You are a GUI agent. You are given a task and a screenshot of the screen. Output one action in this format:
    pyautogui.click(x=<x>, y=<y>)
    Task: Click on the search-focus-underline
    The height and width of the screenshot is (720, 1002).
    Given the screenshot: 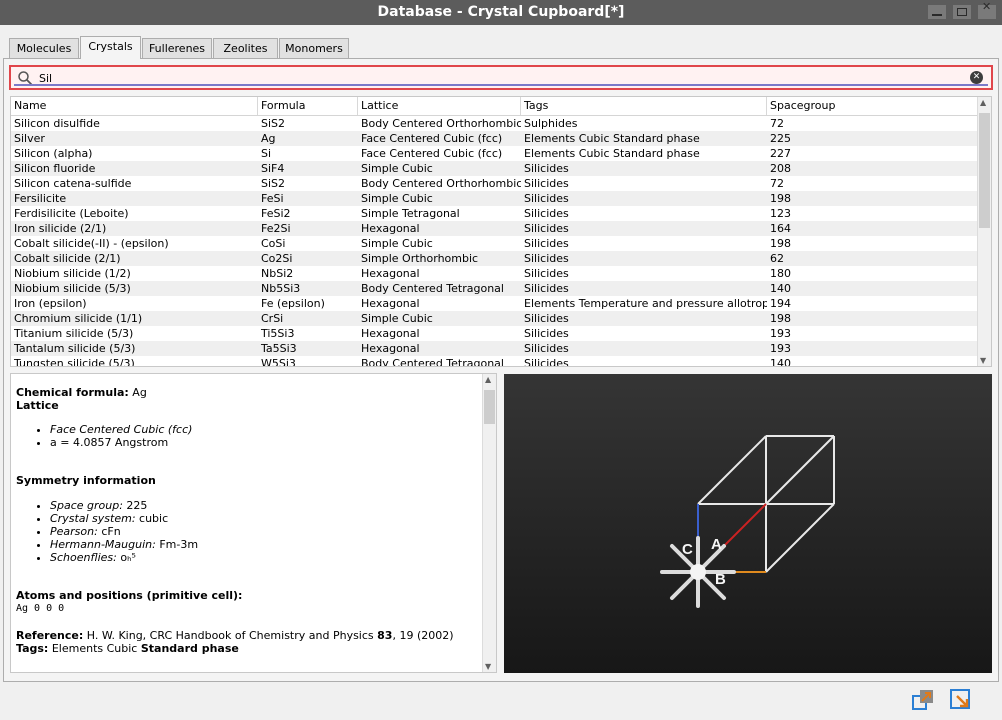 What is the action you would take?
    pyautogui.click(x=501, y=85)
    